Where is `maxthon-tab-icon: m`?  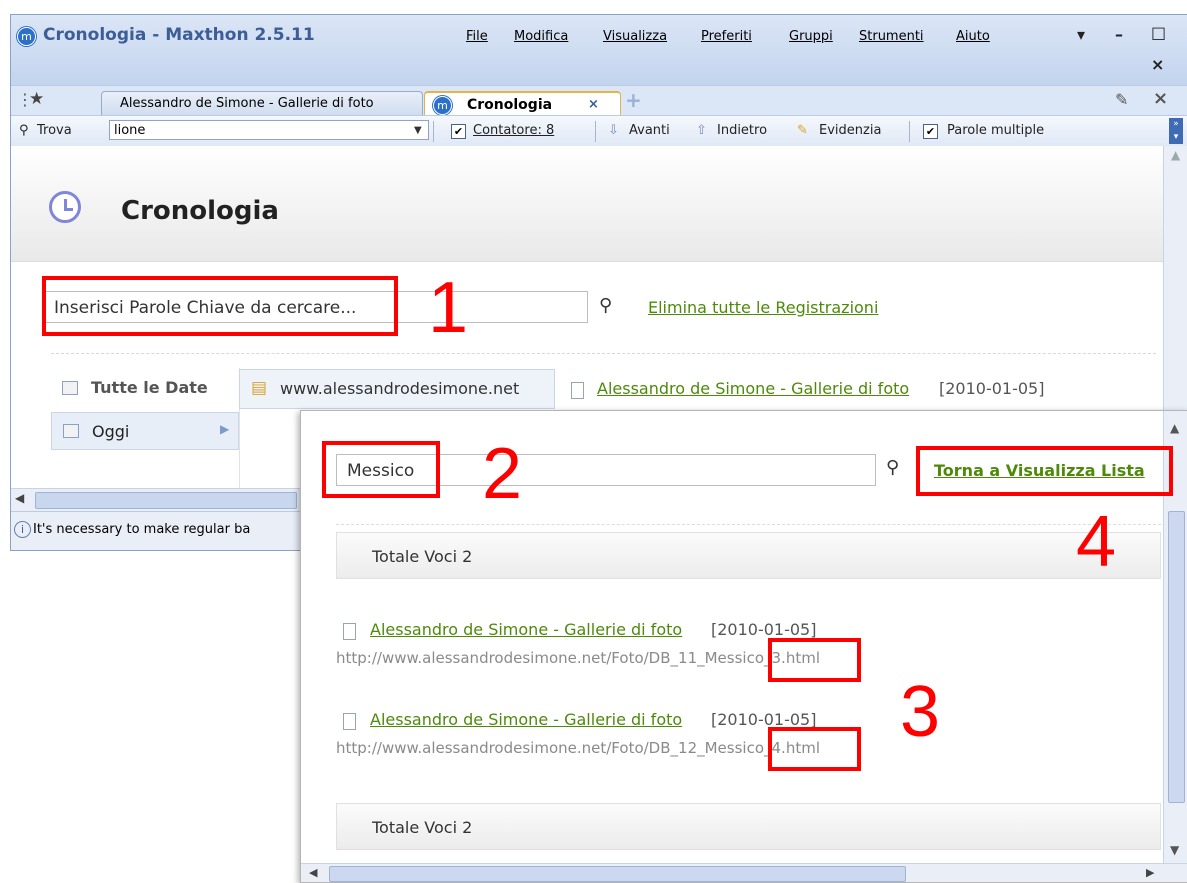 maxthon-tab-icon: m is located at coordinates (442, 105).